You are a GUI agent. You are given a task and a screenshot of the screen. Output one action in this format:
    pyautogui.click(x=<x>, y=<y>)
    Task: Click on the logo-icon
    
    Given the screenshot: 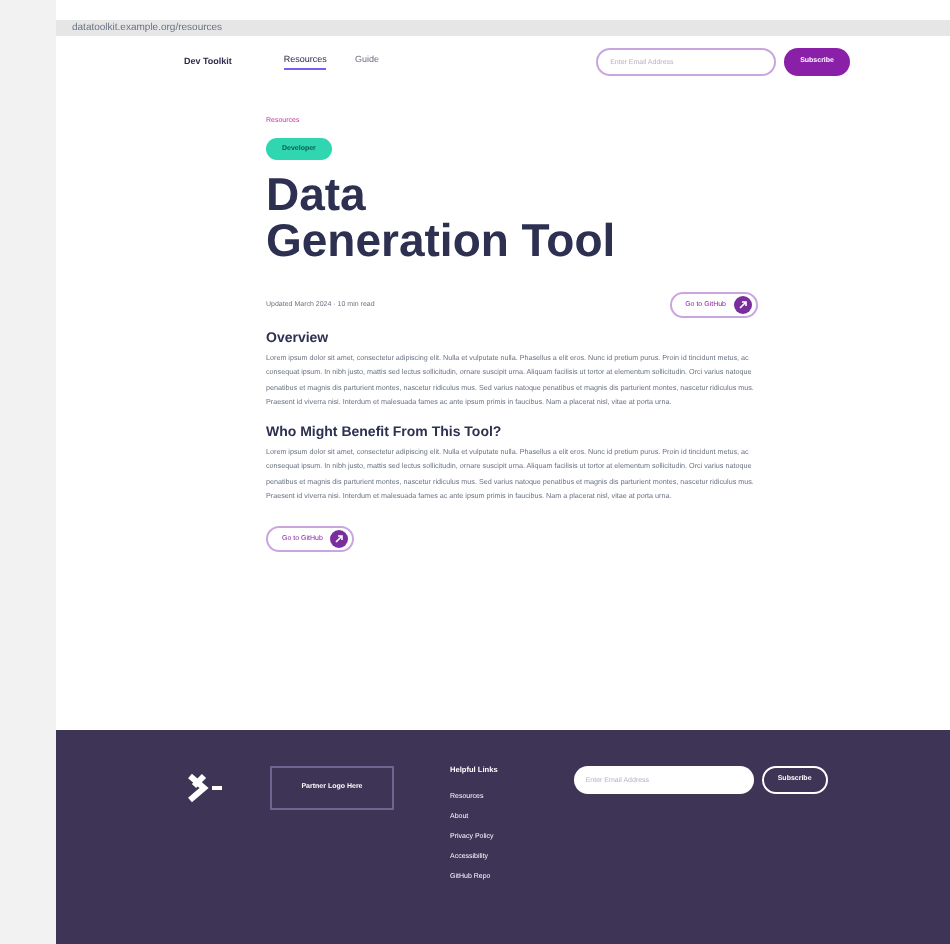 What is the action you would take?
    pyautogui.click(x=206, y=788)
    